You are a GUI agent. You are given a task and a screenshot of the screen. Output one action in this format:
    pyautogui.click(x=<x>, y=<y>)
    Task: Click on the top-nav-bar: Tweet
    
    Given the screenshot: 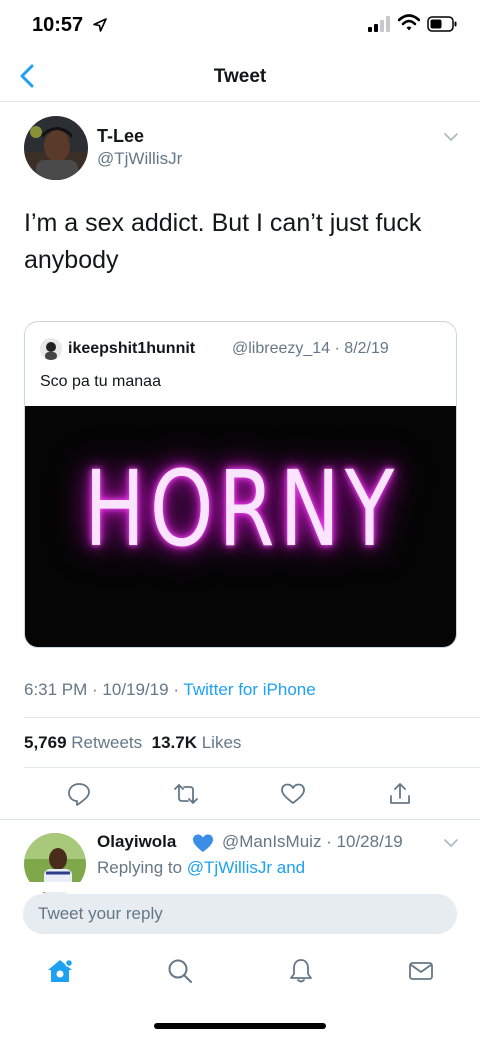 What is the action you would take?
    pyautogui.click(x=240, y=77)
    